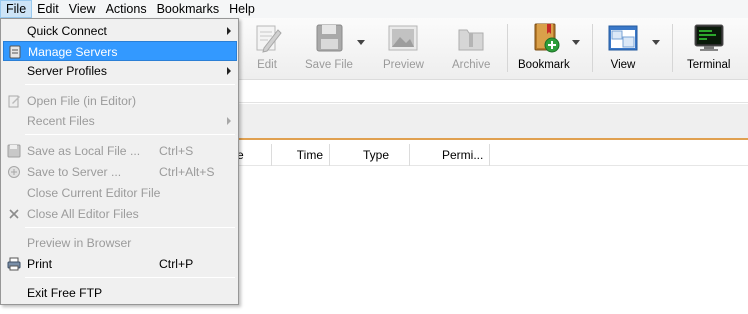  Describe the element at coordinates (374, 9) in the screenshot. I see `menubar: File Edit View Actions Bookmarks Help` at that location.